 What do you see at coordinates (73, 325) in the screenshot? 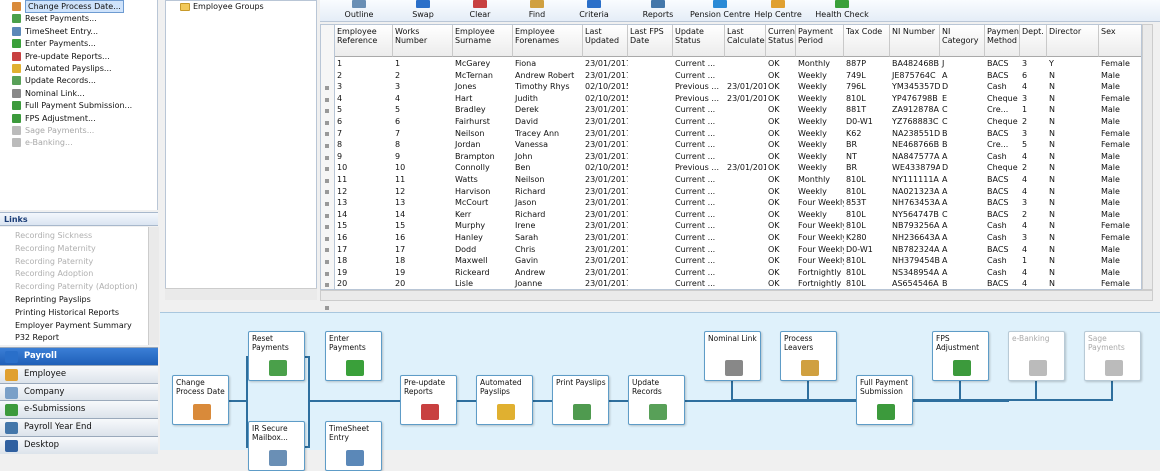
I see `link-item: Employer Payment Summary` at bounding box center [73, 325].